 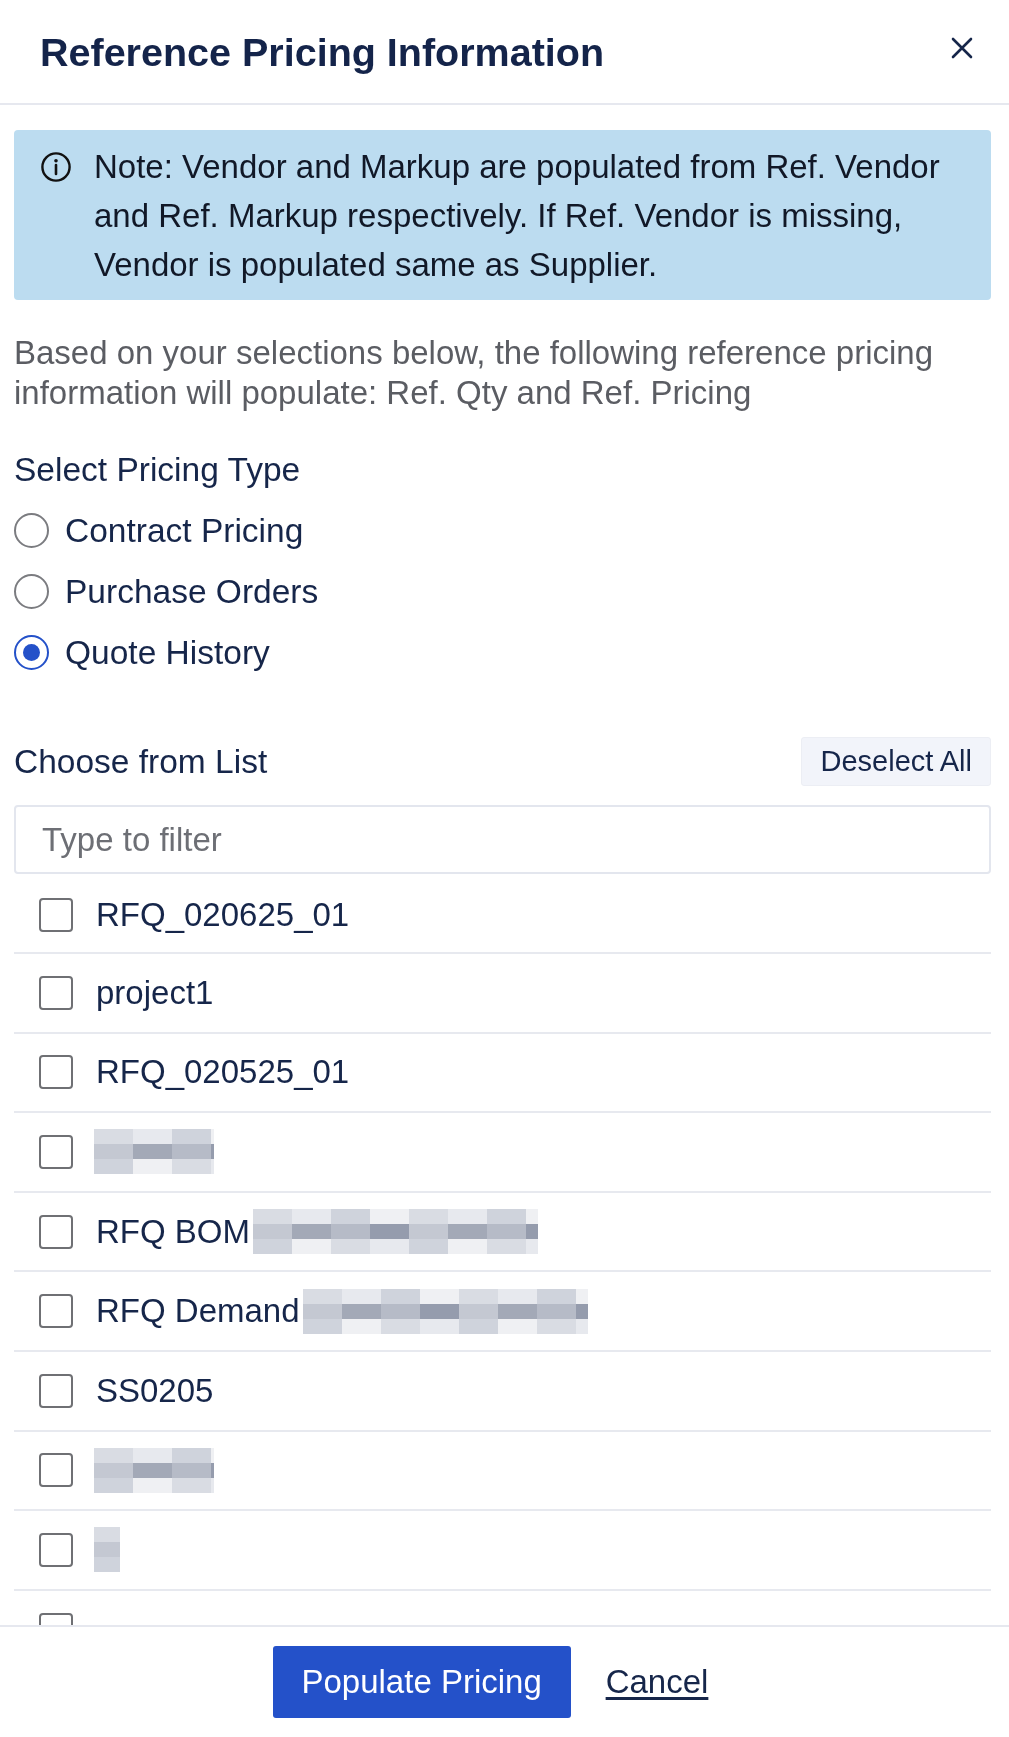 What do you see at coordinates (223, 1072) in the screenshot?
I see `option-label: RFQ_020525_01` at bounding box center [223, 1072].